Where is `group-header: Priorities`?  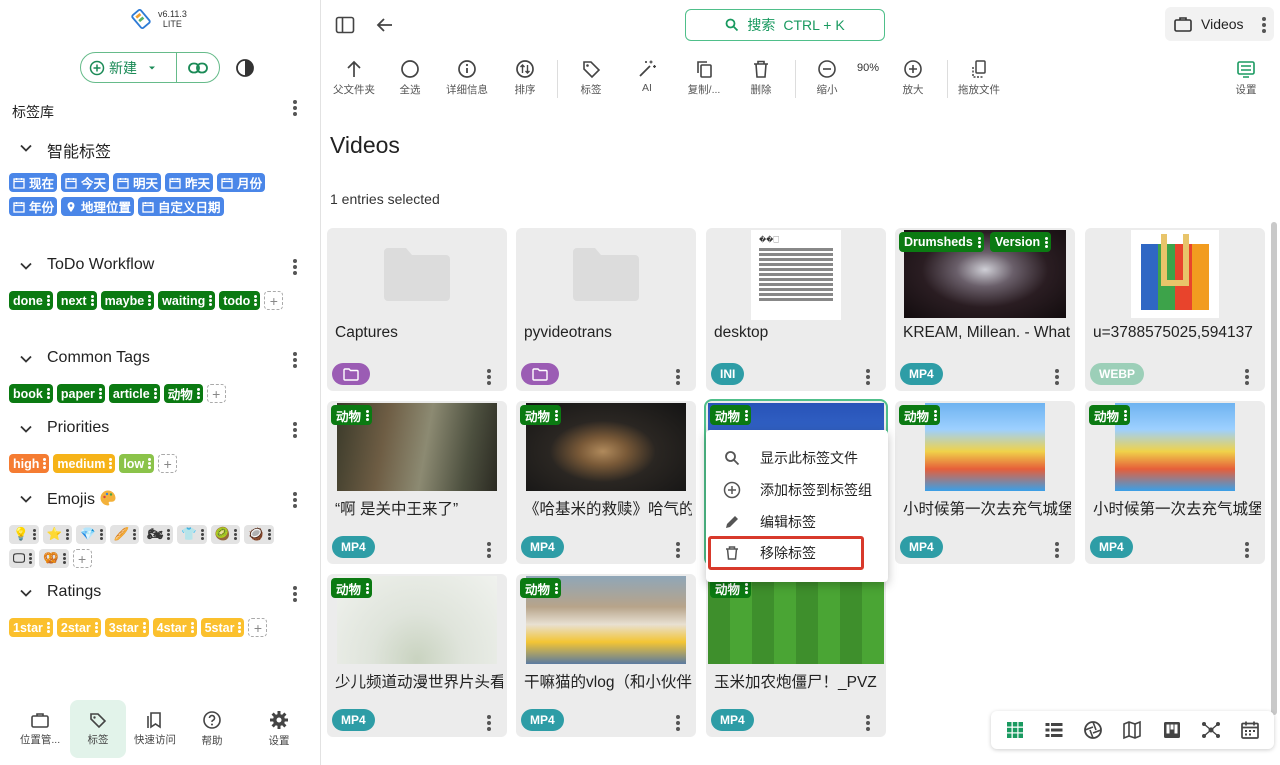
group-header: Priorities is located at coordinates (160, 429).